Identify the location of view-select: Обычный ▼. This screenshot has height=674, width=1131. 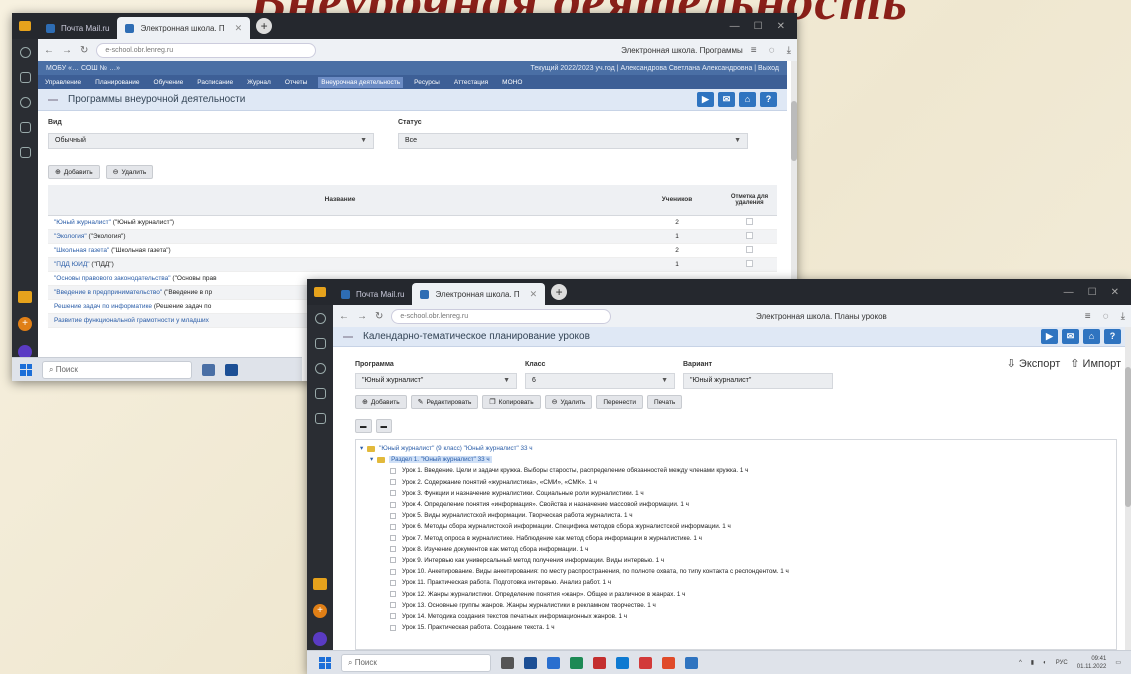
(211, 141).